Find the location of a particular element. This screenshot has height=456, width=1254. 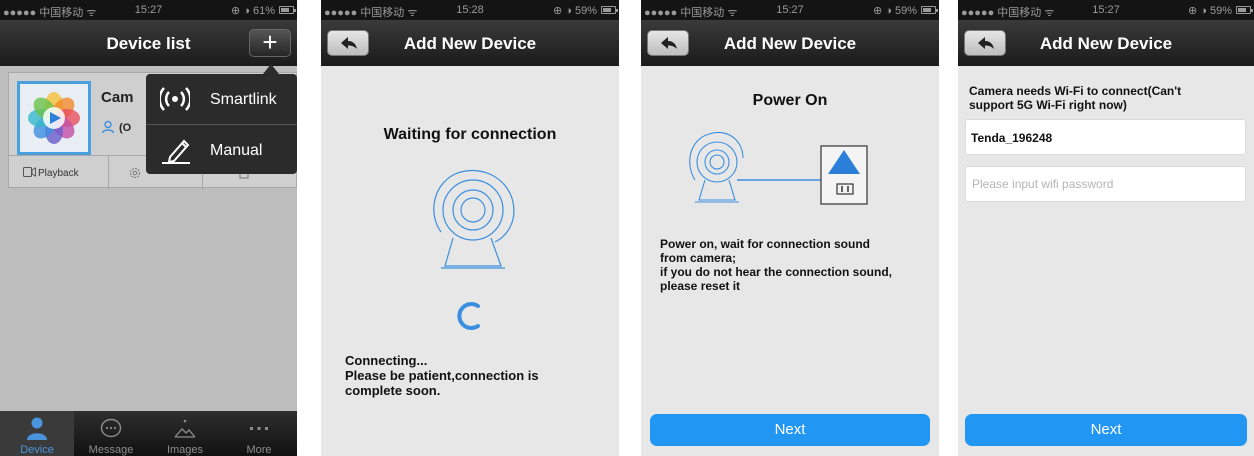

tab-label: Device is located at coordinates (37, 450).